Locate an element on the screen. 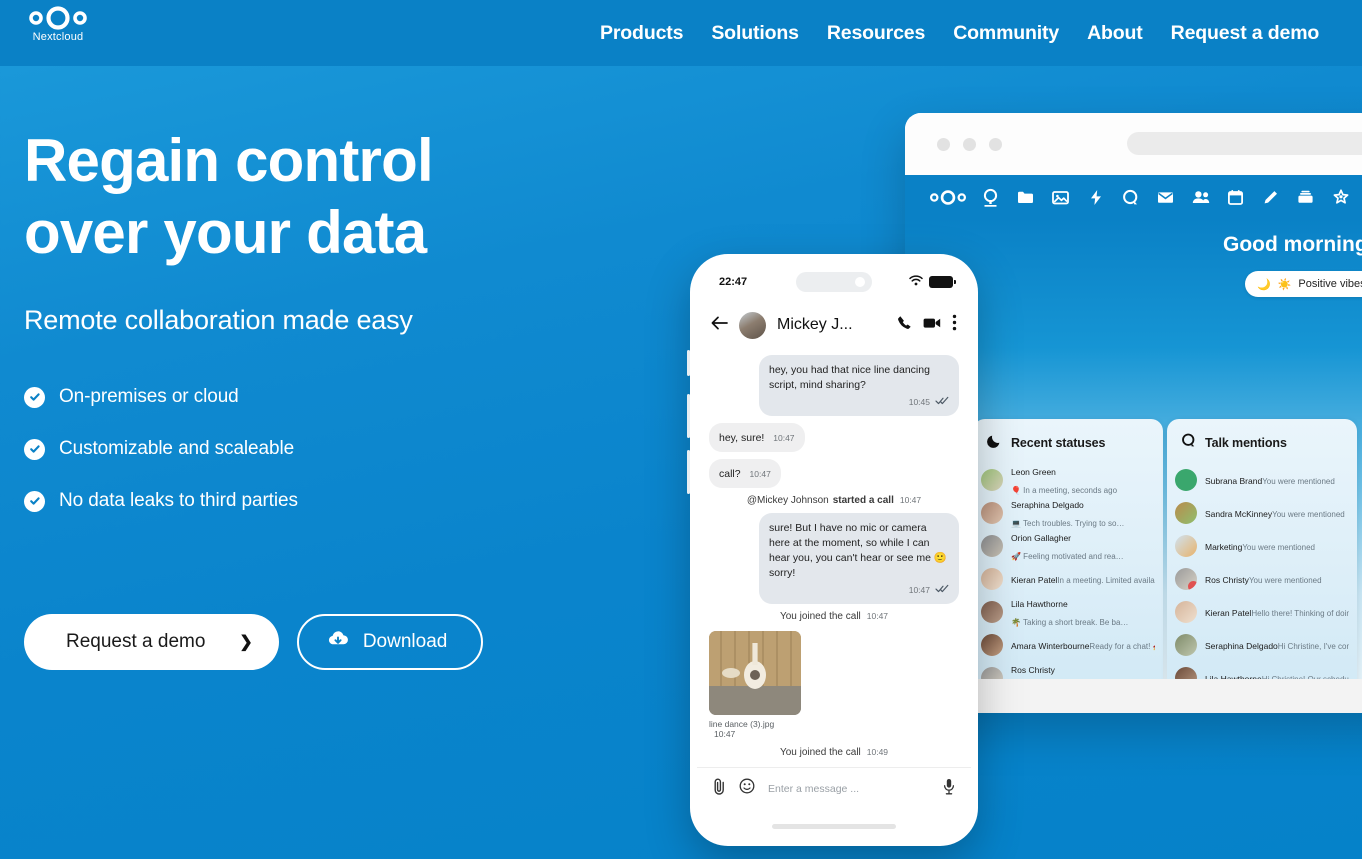 The height and width of the screenshot is (859, 1362). microphone-icon is located at coordinates (949, 789).